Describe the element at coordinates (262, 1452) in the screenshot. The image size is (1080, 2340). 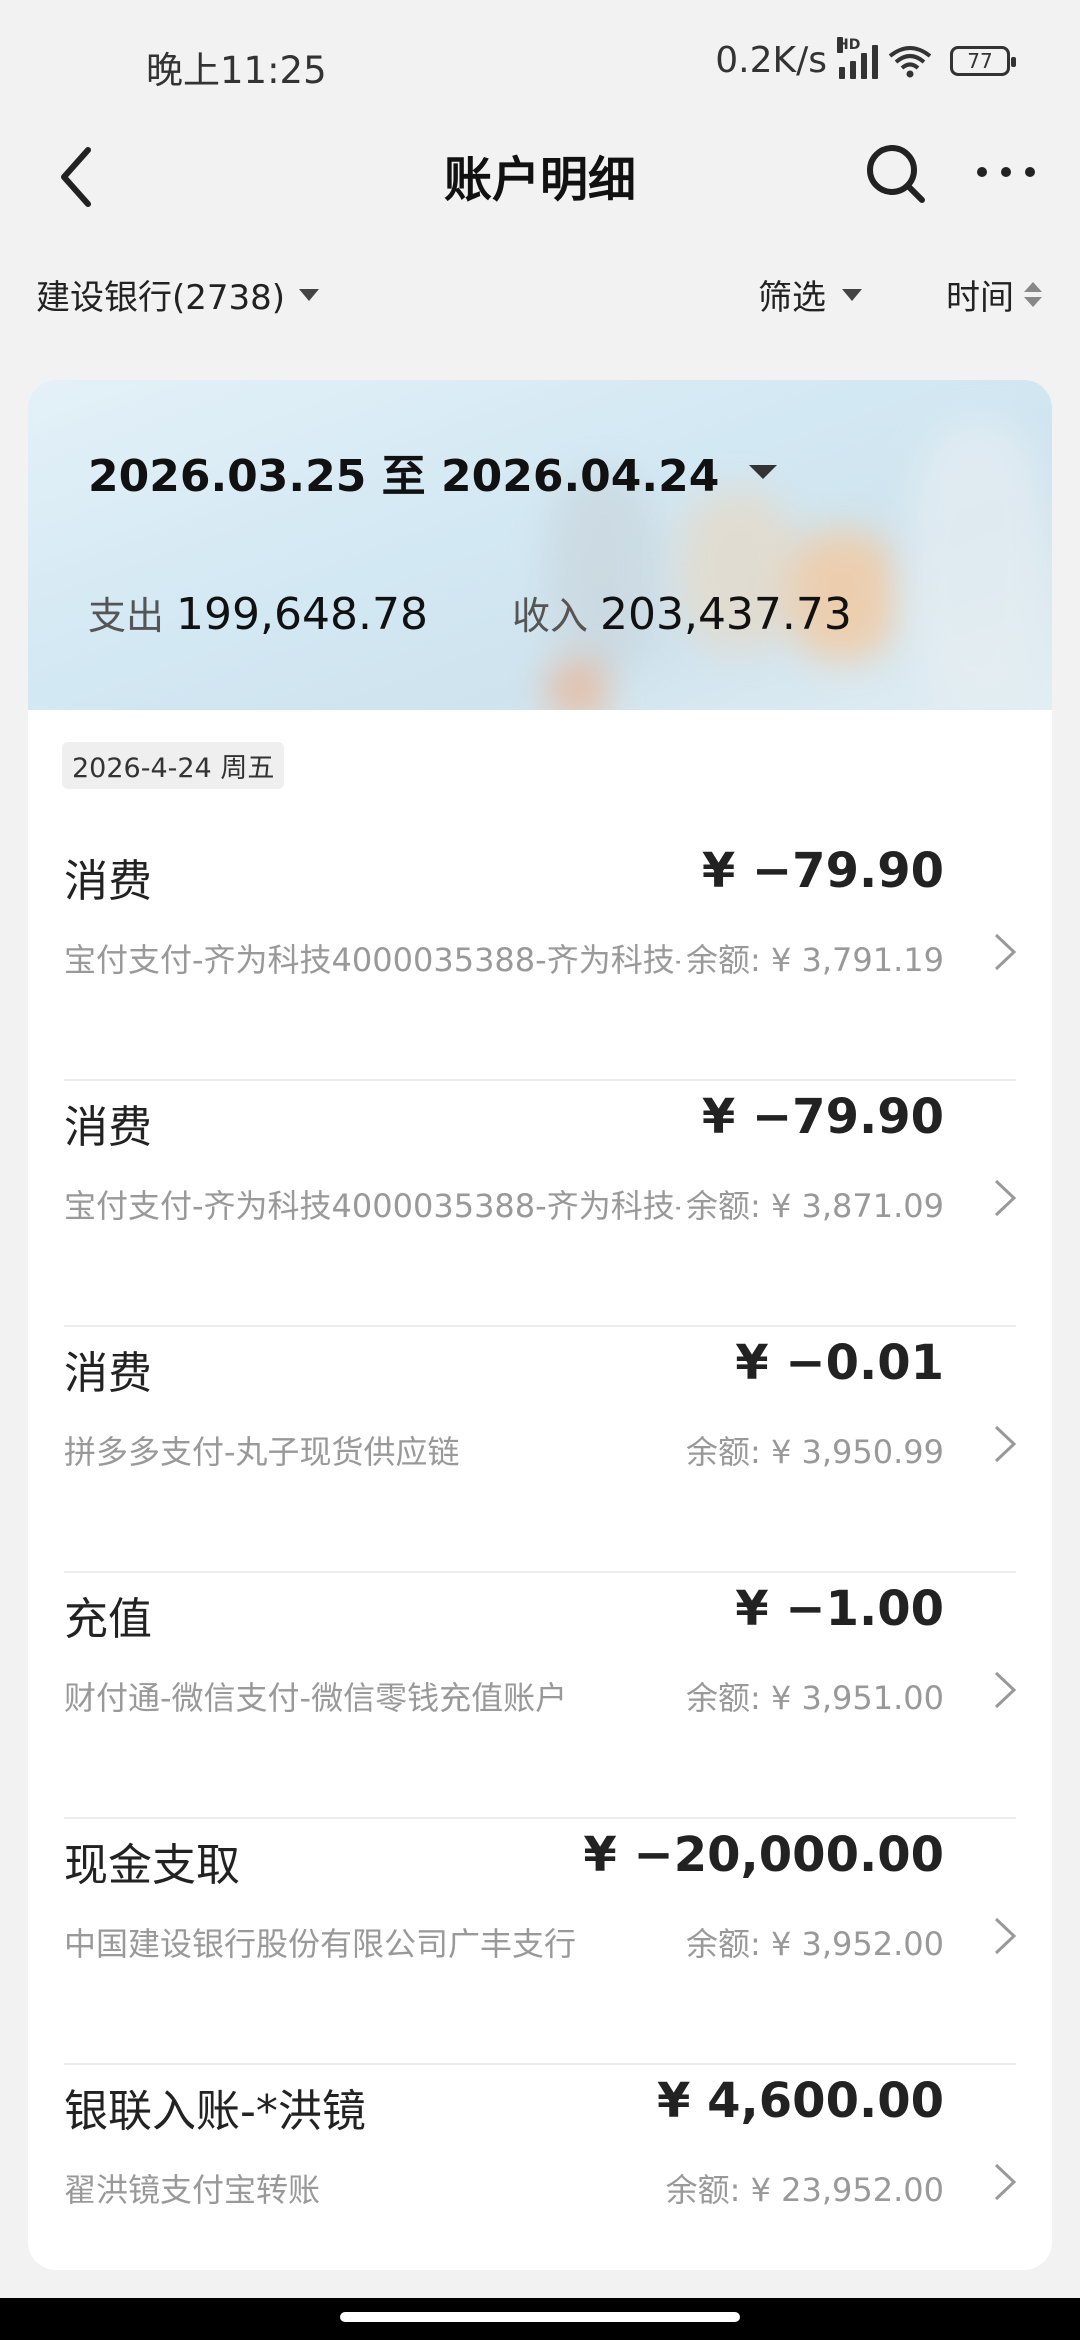
I see `transaction-desc: 拼多多支付-丸子现货供应链` at that location.